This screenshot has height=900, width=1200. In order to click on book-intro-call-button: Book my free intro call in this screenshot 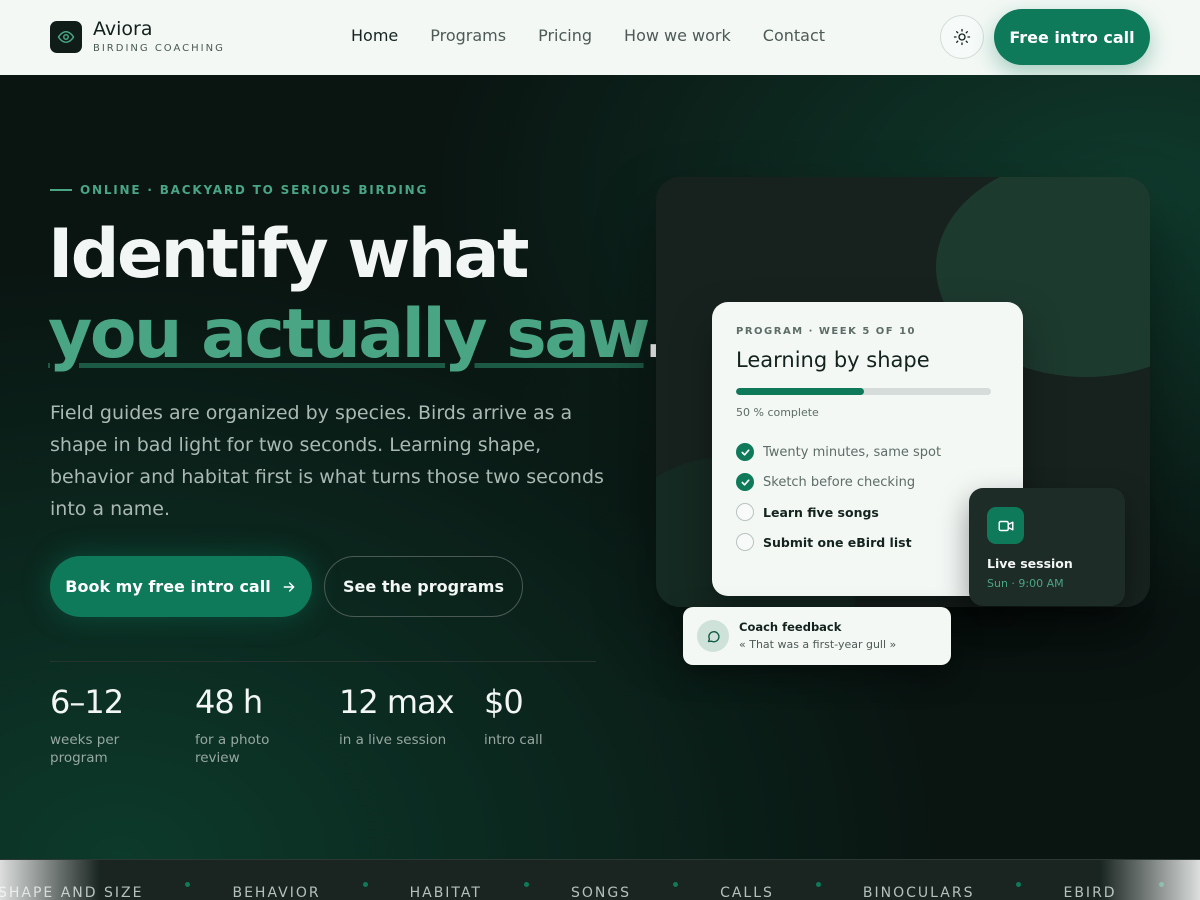, I will do `click(181, 586)`.